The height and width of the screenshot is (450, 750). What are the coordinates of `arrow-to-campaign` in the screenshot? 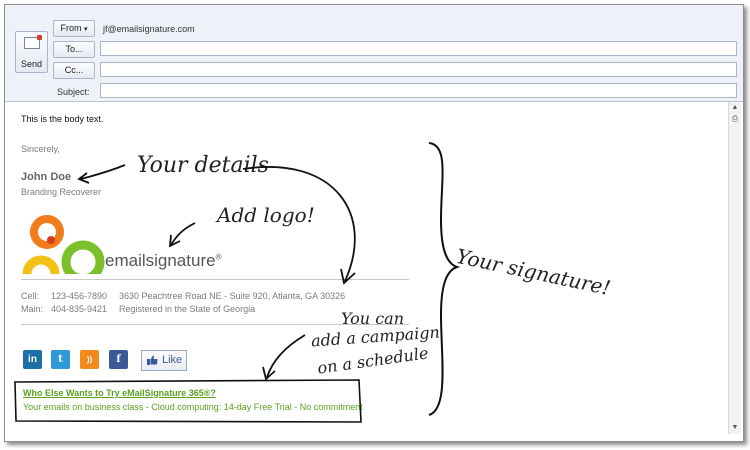 It's located at (286, 356).